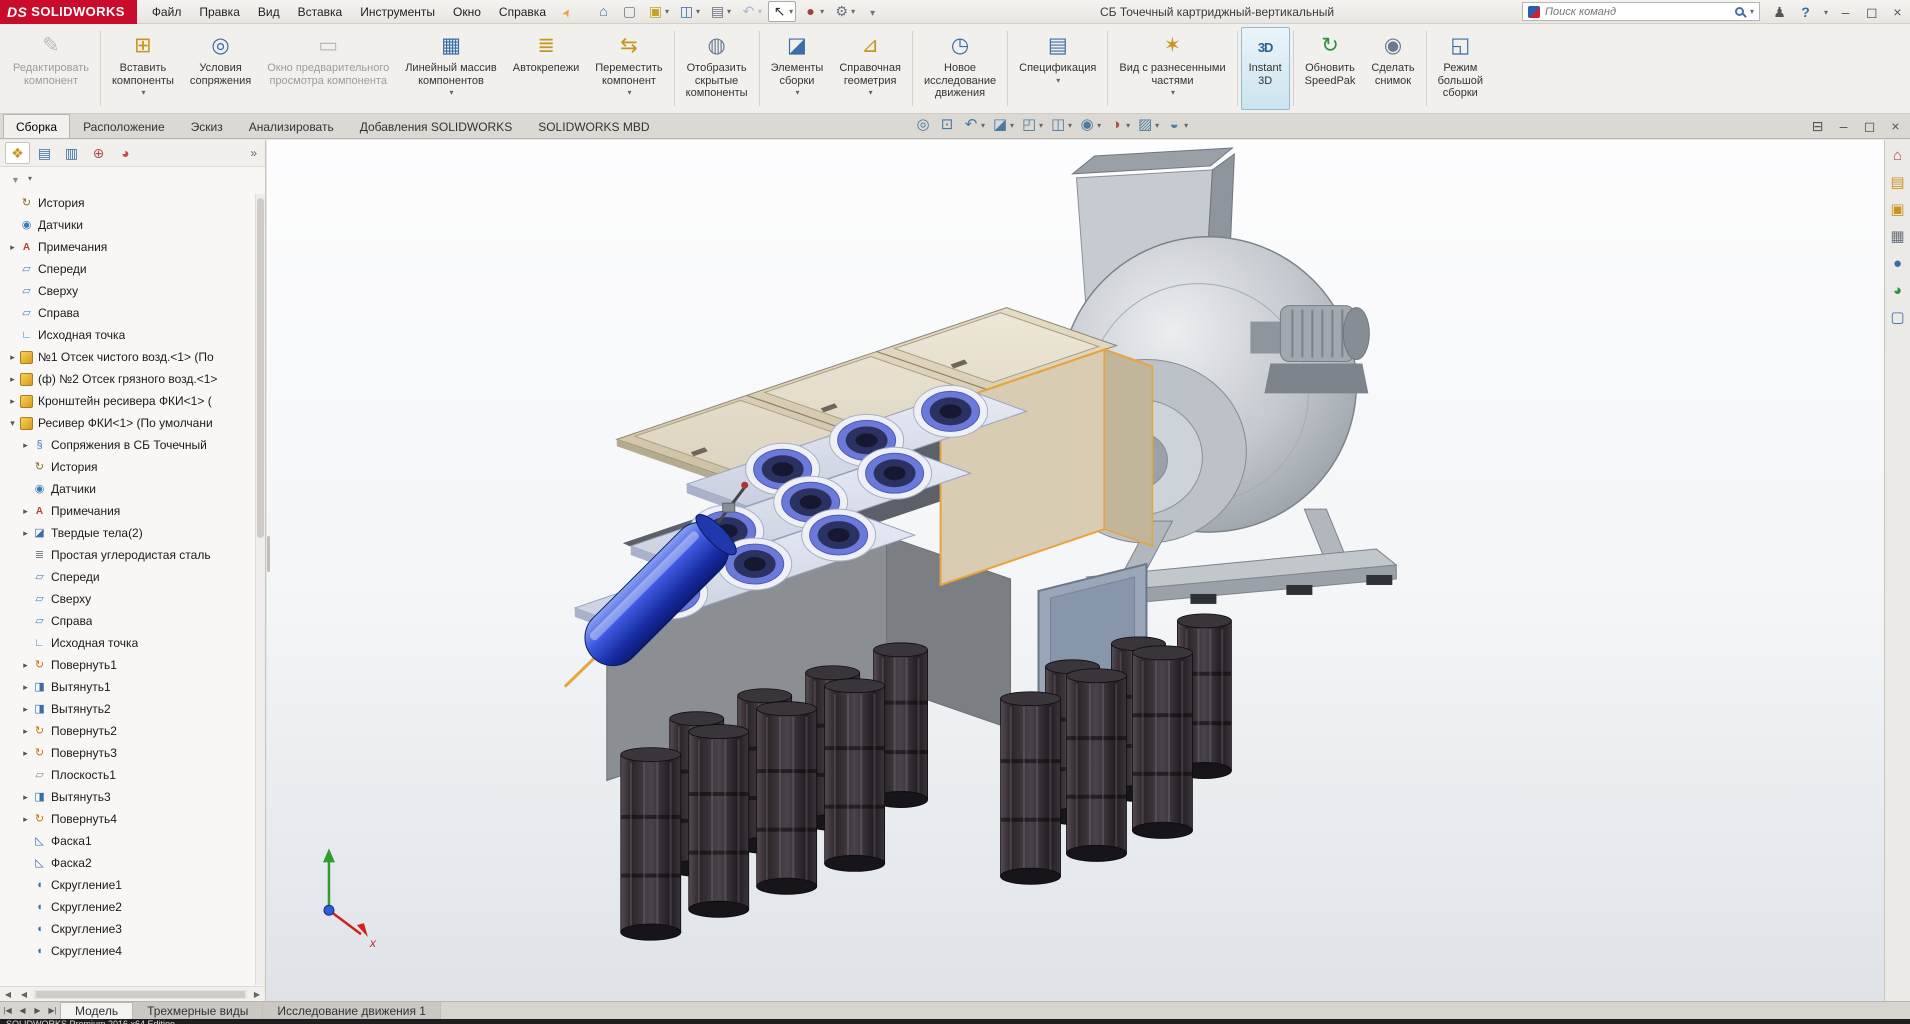 This screenshot has height=1024, width=1910. What do you see at coordinates (132, 533) in the screenshot?
I see `tree-item: ▸ Твердые тела(2)` at bounding box center [132, 533].